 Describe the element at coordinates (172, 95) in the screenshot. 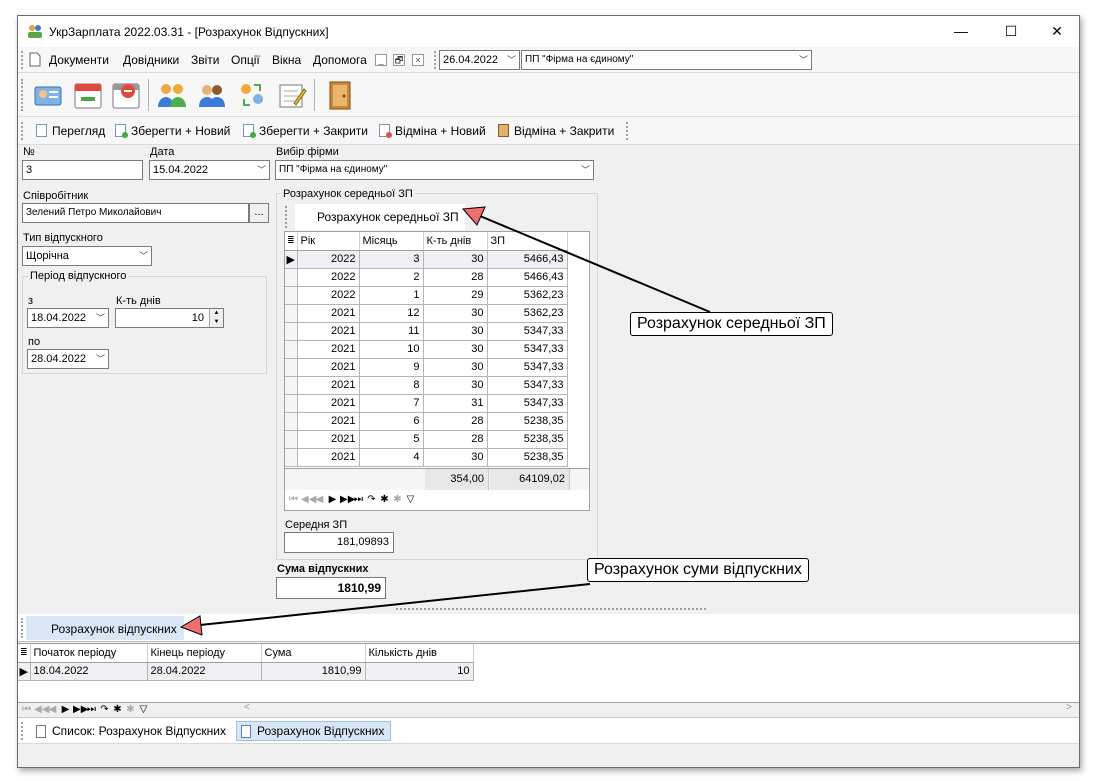

I see `group-icon` at that location.